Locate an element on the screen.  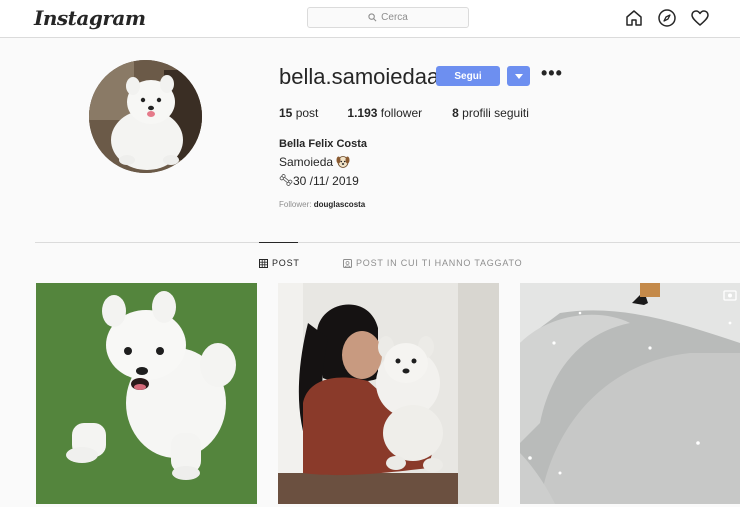
heart-icon is located at coordinates (700, 18).